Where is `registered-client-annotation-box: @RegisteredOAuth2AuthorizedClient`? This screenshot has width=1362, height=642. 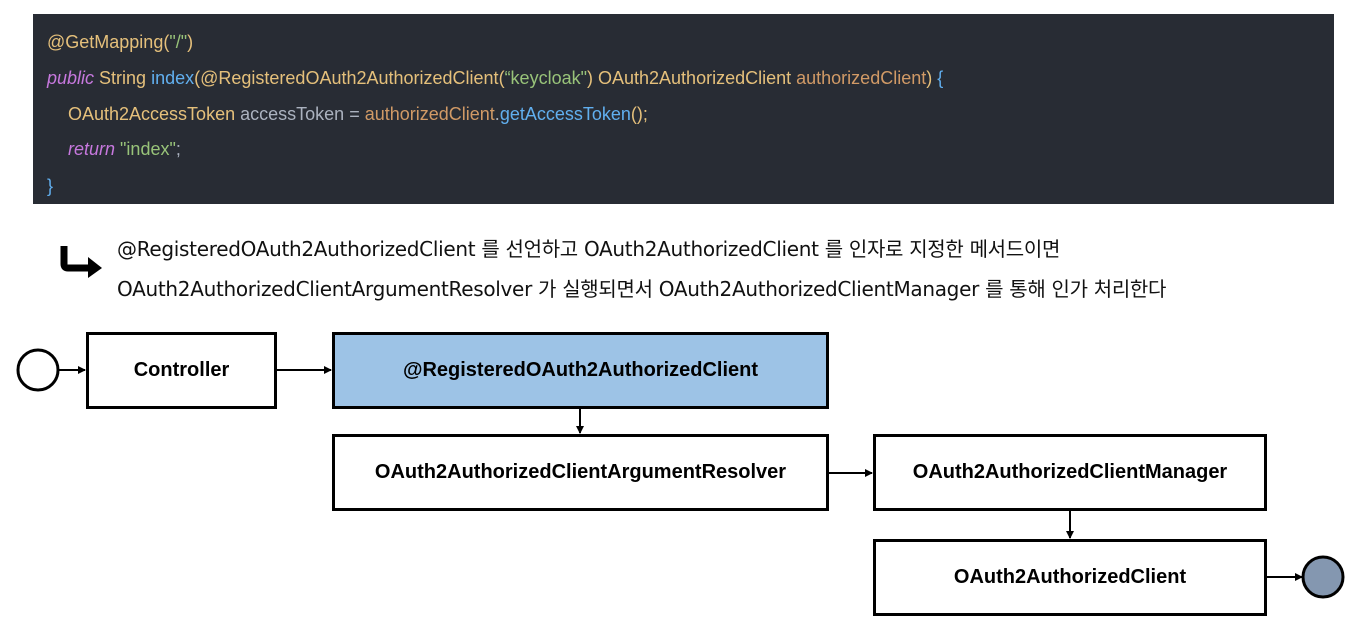 registered-client-annotation-box: @RegisteredOAuth2AuthorizedClient is located at coordinates (580, 370).